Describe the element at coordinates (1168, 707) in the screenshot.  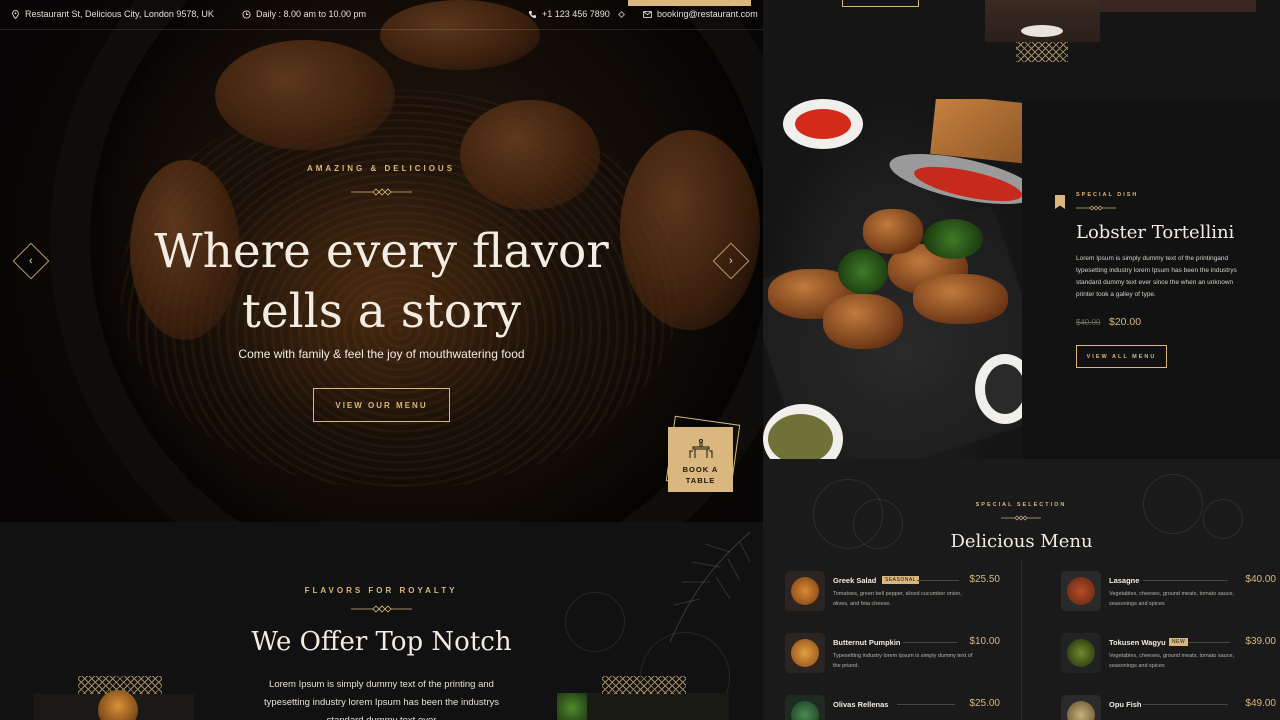
I see `menu-item-opu-fish: Opu Fish $49.00` at that location.